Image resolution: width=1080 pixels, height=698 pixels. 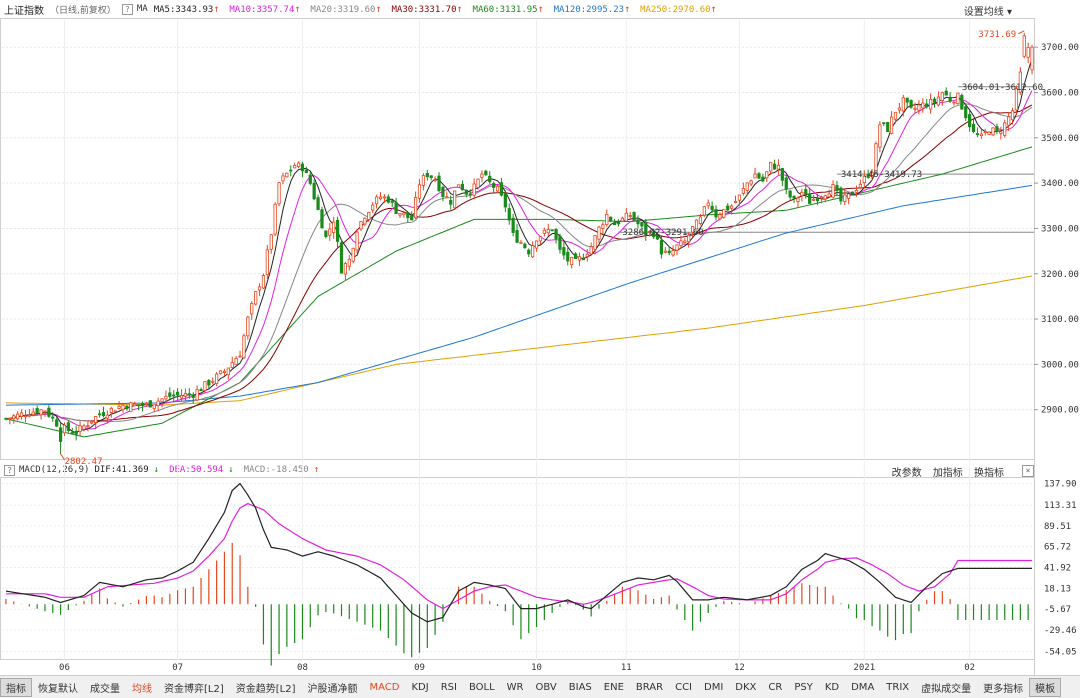 What do you see at coordinates (1060, 94) in the screenshot?
I see `price-tick-label: 3600.00` at bounding box center [1060, 94].